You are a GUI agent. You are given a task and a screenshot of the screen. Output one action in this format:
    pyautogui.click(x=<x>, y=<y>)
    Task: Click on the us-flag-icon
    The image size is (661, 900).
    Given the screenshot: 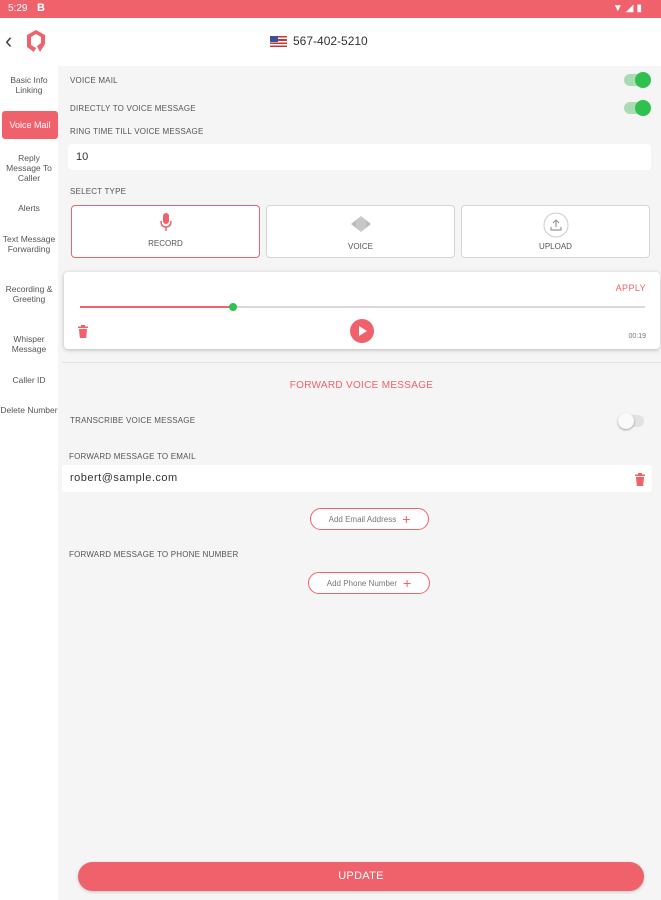 What is the action you would take?
    pyautogui.click(x=278, y=41)
    